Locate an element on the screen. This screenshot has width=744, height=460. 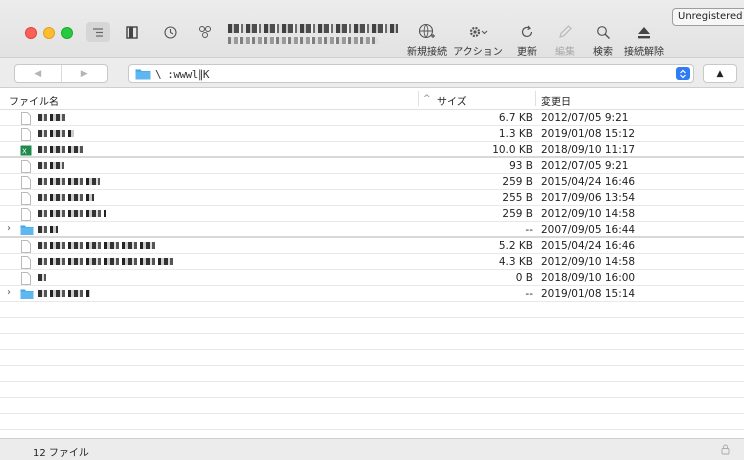
file-size: 255 B is located at coordinates (517, 198).